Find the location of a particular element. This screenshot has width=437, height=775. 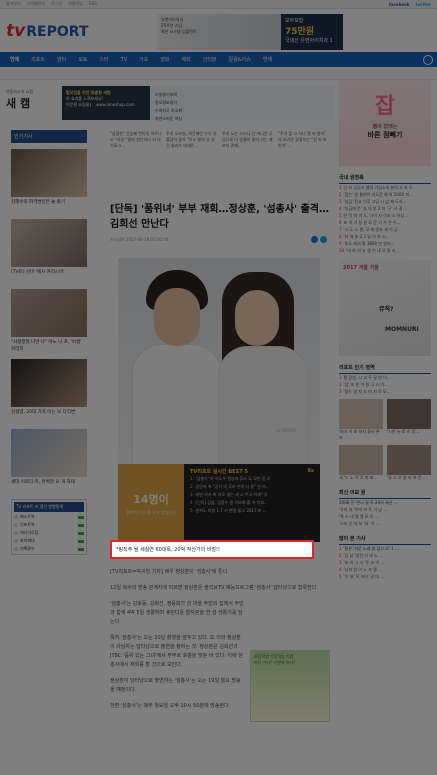

stats-row: 배스트북 is located at coordinates (49, 517).